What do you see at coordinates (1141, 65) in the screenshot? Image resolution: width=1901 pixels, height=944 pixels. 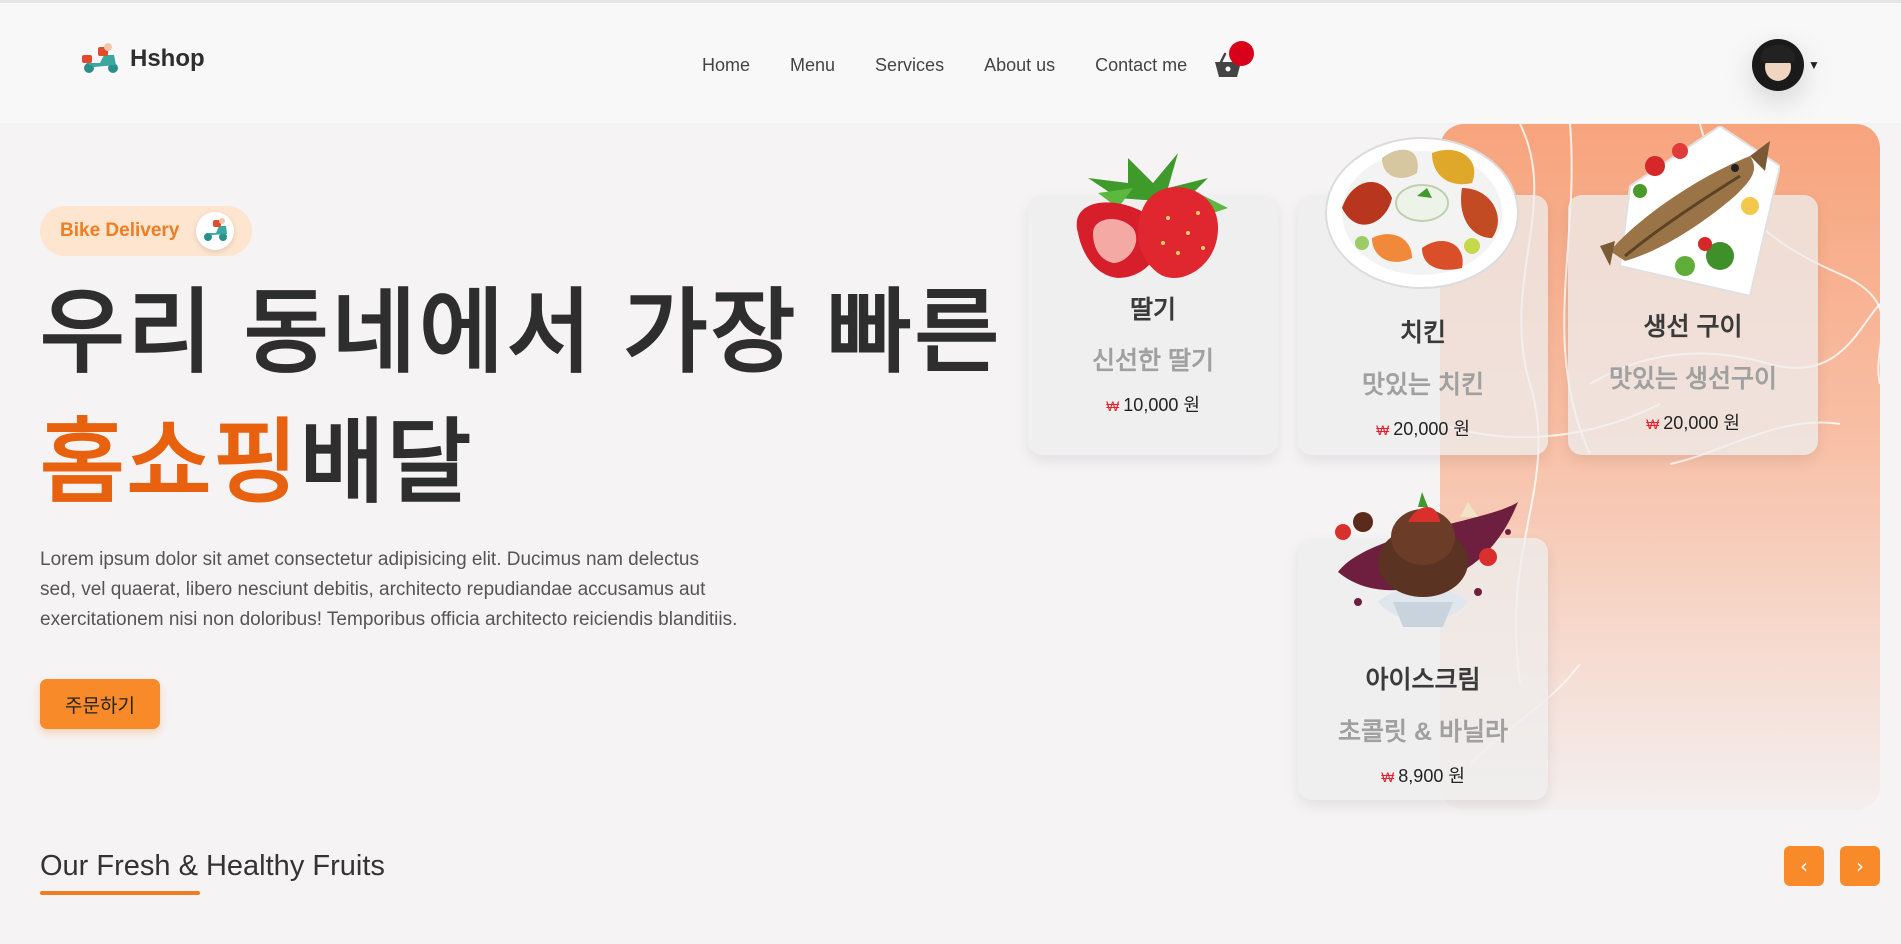 I see `nav-contact: Contact me` at bounding box center [1141, 65].